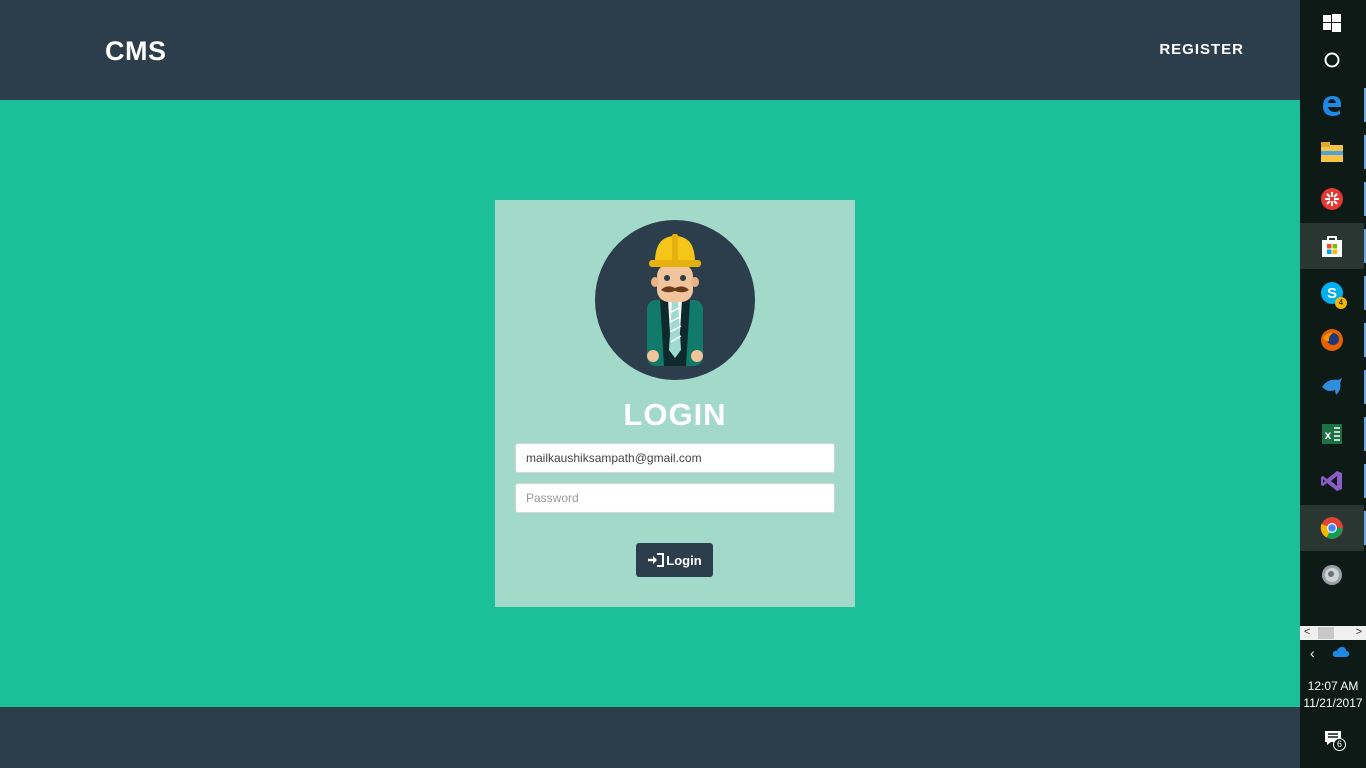  What do you see at coordinates (675, 414) in the screenshot?
I see `login-title: LOGIN` at bounding box center [675, 414].